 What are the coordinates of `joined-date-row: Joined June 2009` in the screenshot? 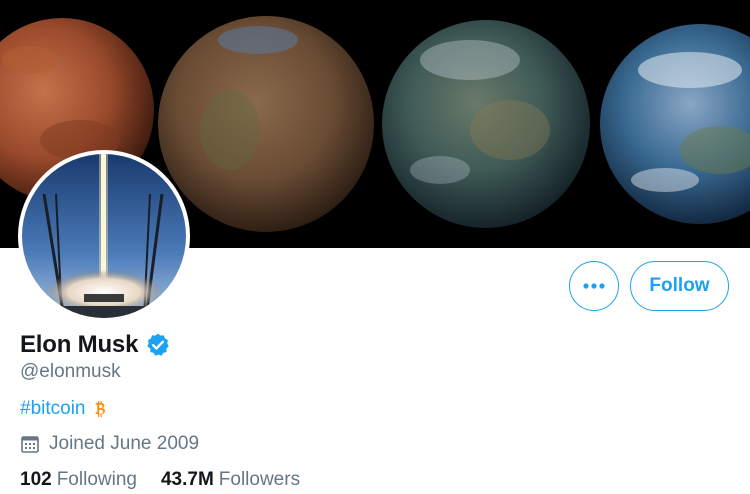 It's located at (109, 444).